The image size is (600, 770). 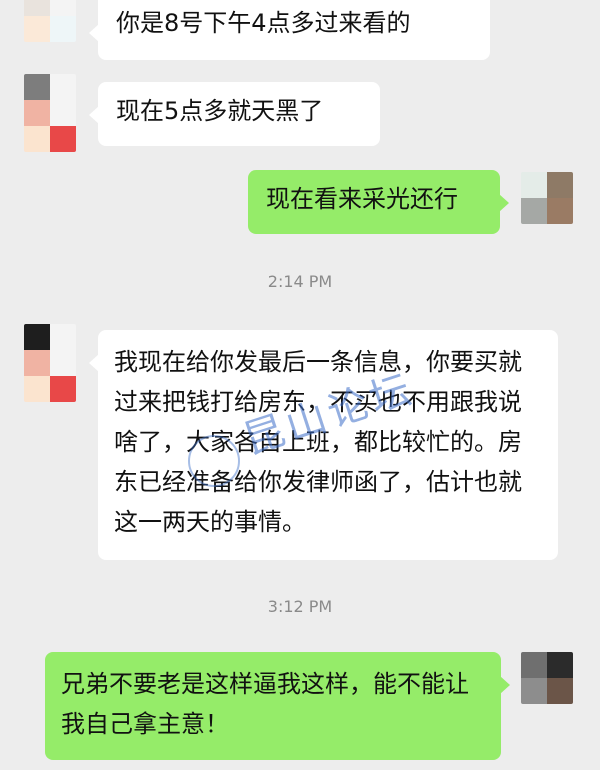 I want to click on message-bubble-5: 兄弟不要老是这样逼我这样，能不能让我自己拿主意！, so click(x=277, y=706).